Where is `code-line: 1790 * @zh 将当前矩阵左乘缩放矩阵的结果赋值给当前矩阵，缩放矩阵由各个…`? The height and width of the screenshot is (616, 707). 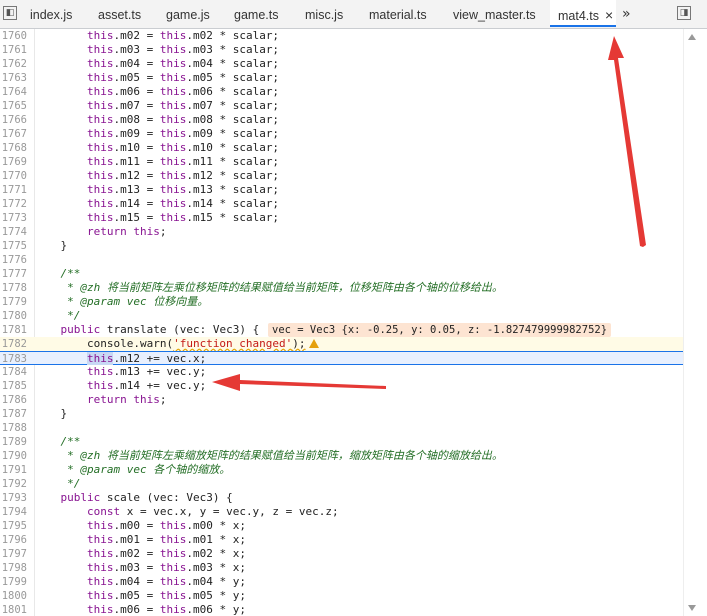 code-line: 1790 * @zh 将当前矩阵左乘缩放矩阵的结果赋值给当前矩阵，缩放矩阵由各个… is located at coordinates (341, 456).